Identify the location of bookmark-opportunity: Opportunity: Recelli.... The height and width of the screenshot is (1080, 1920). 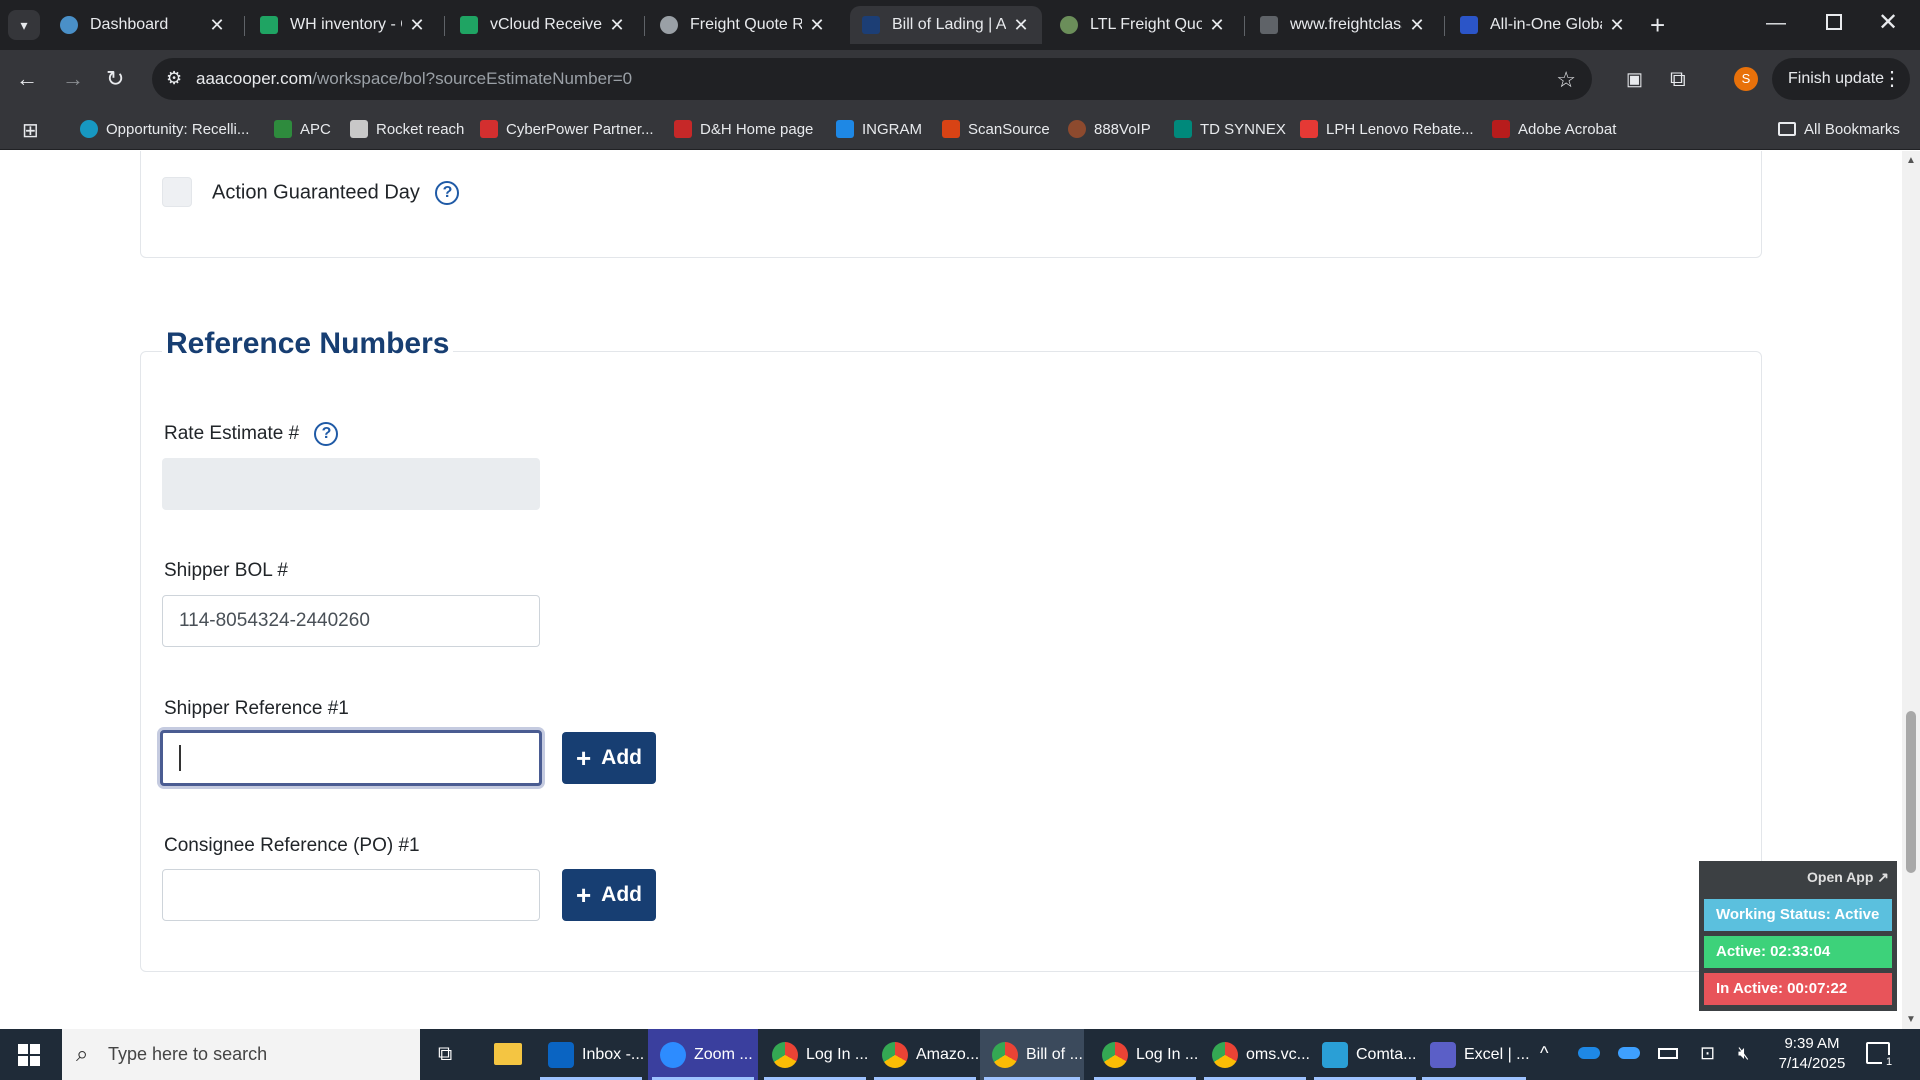
(164, 129).